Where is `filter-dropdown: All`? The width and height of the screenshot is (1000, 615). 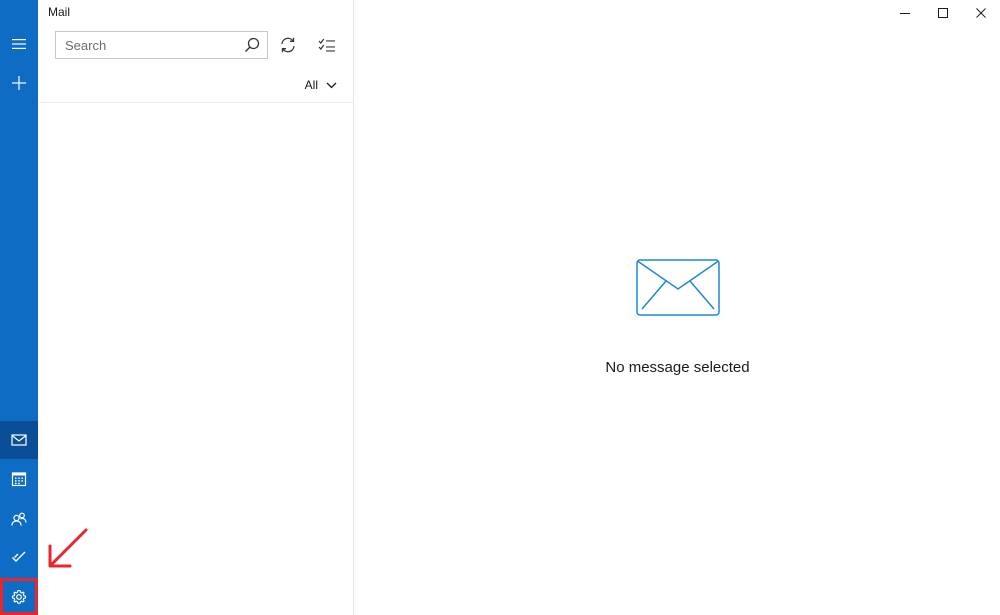
filter-dropdown: All is located at coordinates (321, 85).